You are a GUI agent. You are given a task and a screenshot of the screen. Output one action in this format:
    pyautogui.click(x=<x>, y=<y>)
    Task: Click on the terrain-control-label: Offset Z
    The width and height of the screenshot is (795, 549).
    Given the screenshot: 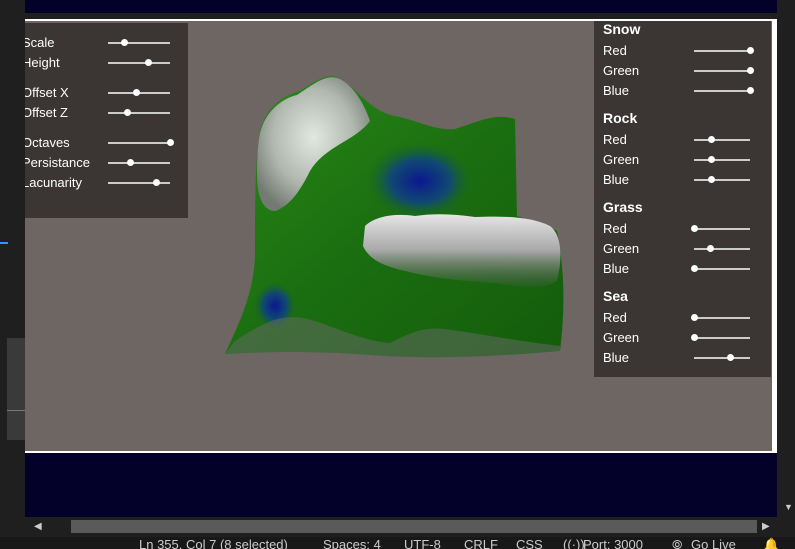 What is the action you would take?
    pyautogui.click(x=46, y=112)
    